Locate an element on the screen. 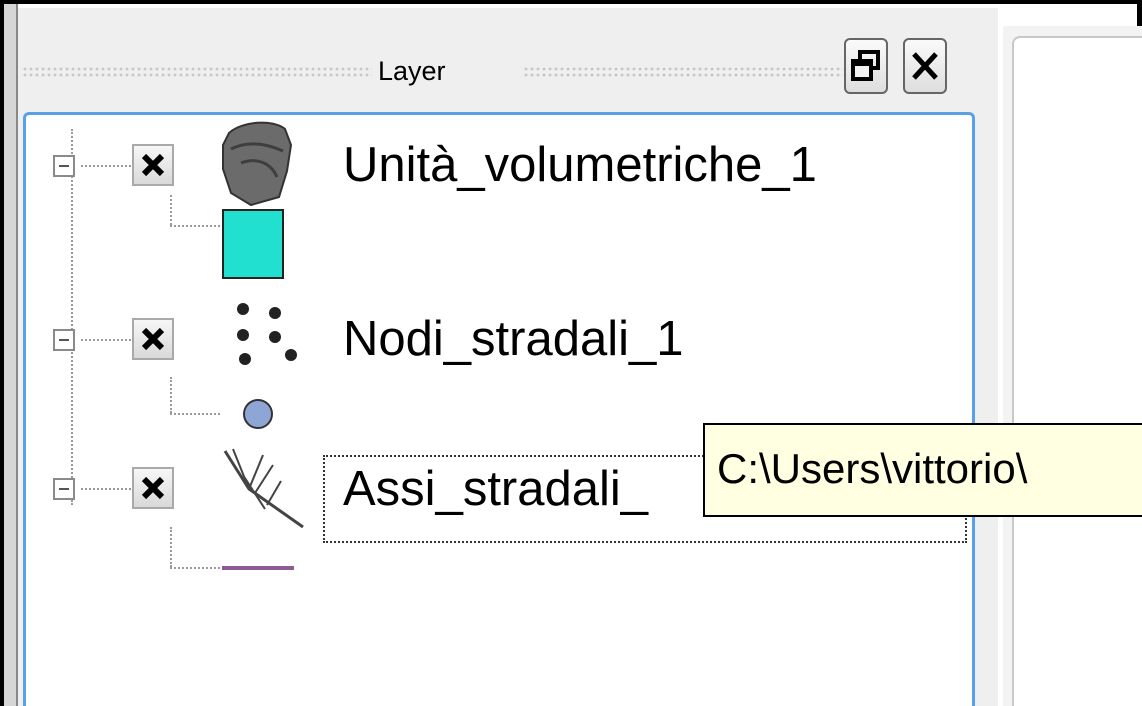 The image size is (1142, 706). close-panel-button is located at coordinates (925, 66).